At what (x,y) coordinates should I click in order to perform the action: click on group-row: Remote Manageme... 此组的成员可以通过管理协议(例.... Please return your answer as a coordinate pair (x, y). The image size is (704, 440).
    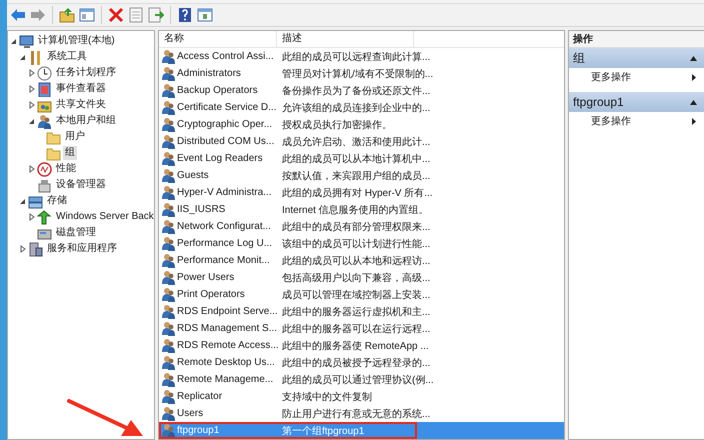
    Looking at the image, I should click on (361, 379).